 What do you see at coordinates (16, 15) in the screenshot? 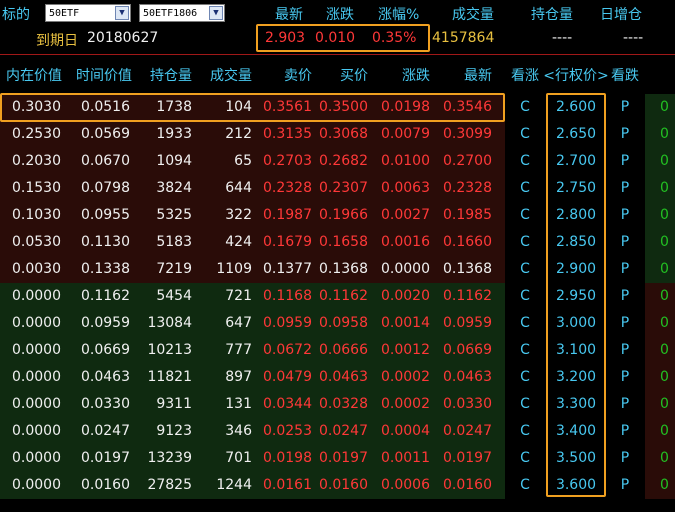
I see `underlying-label: 标的` at bounding box center [16, 15].